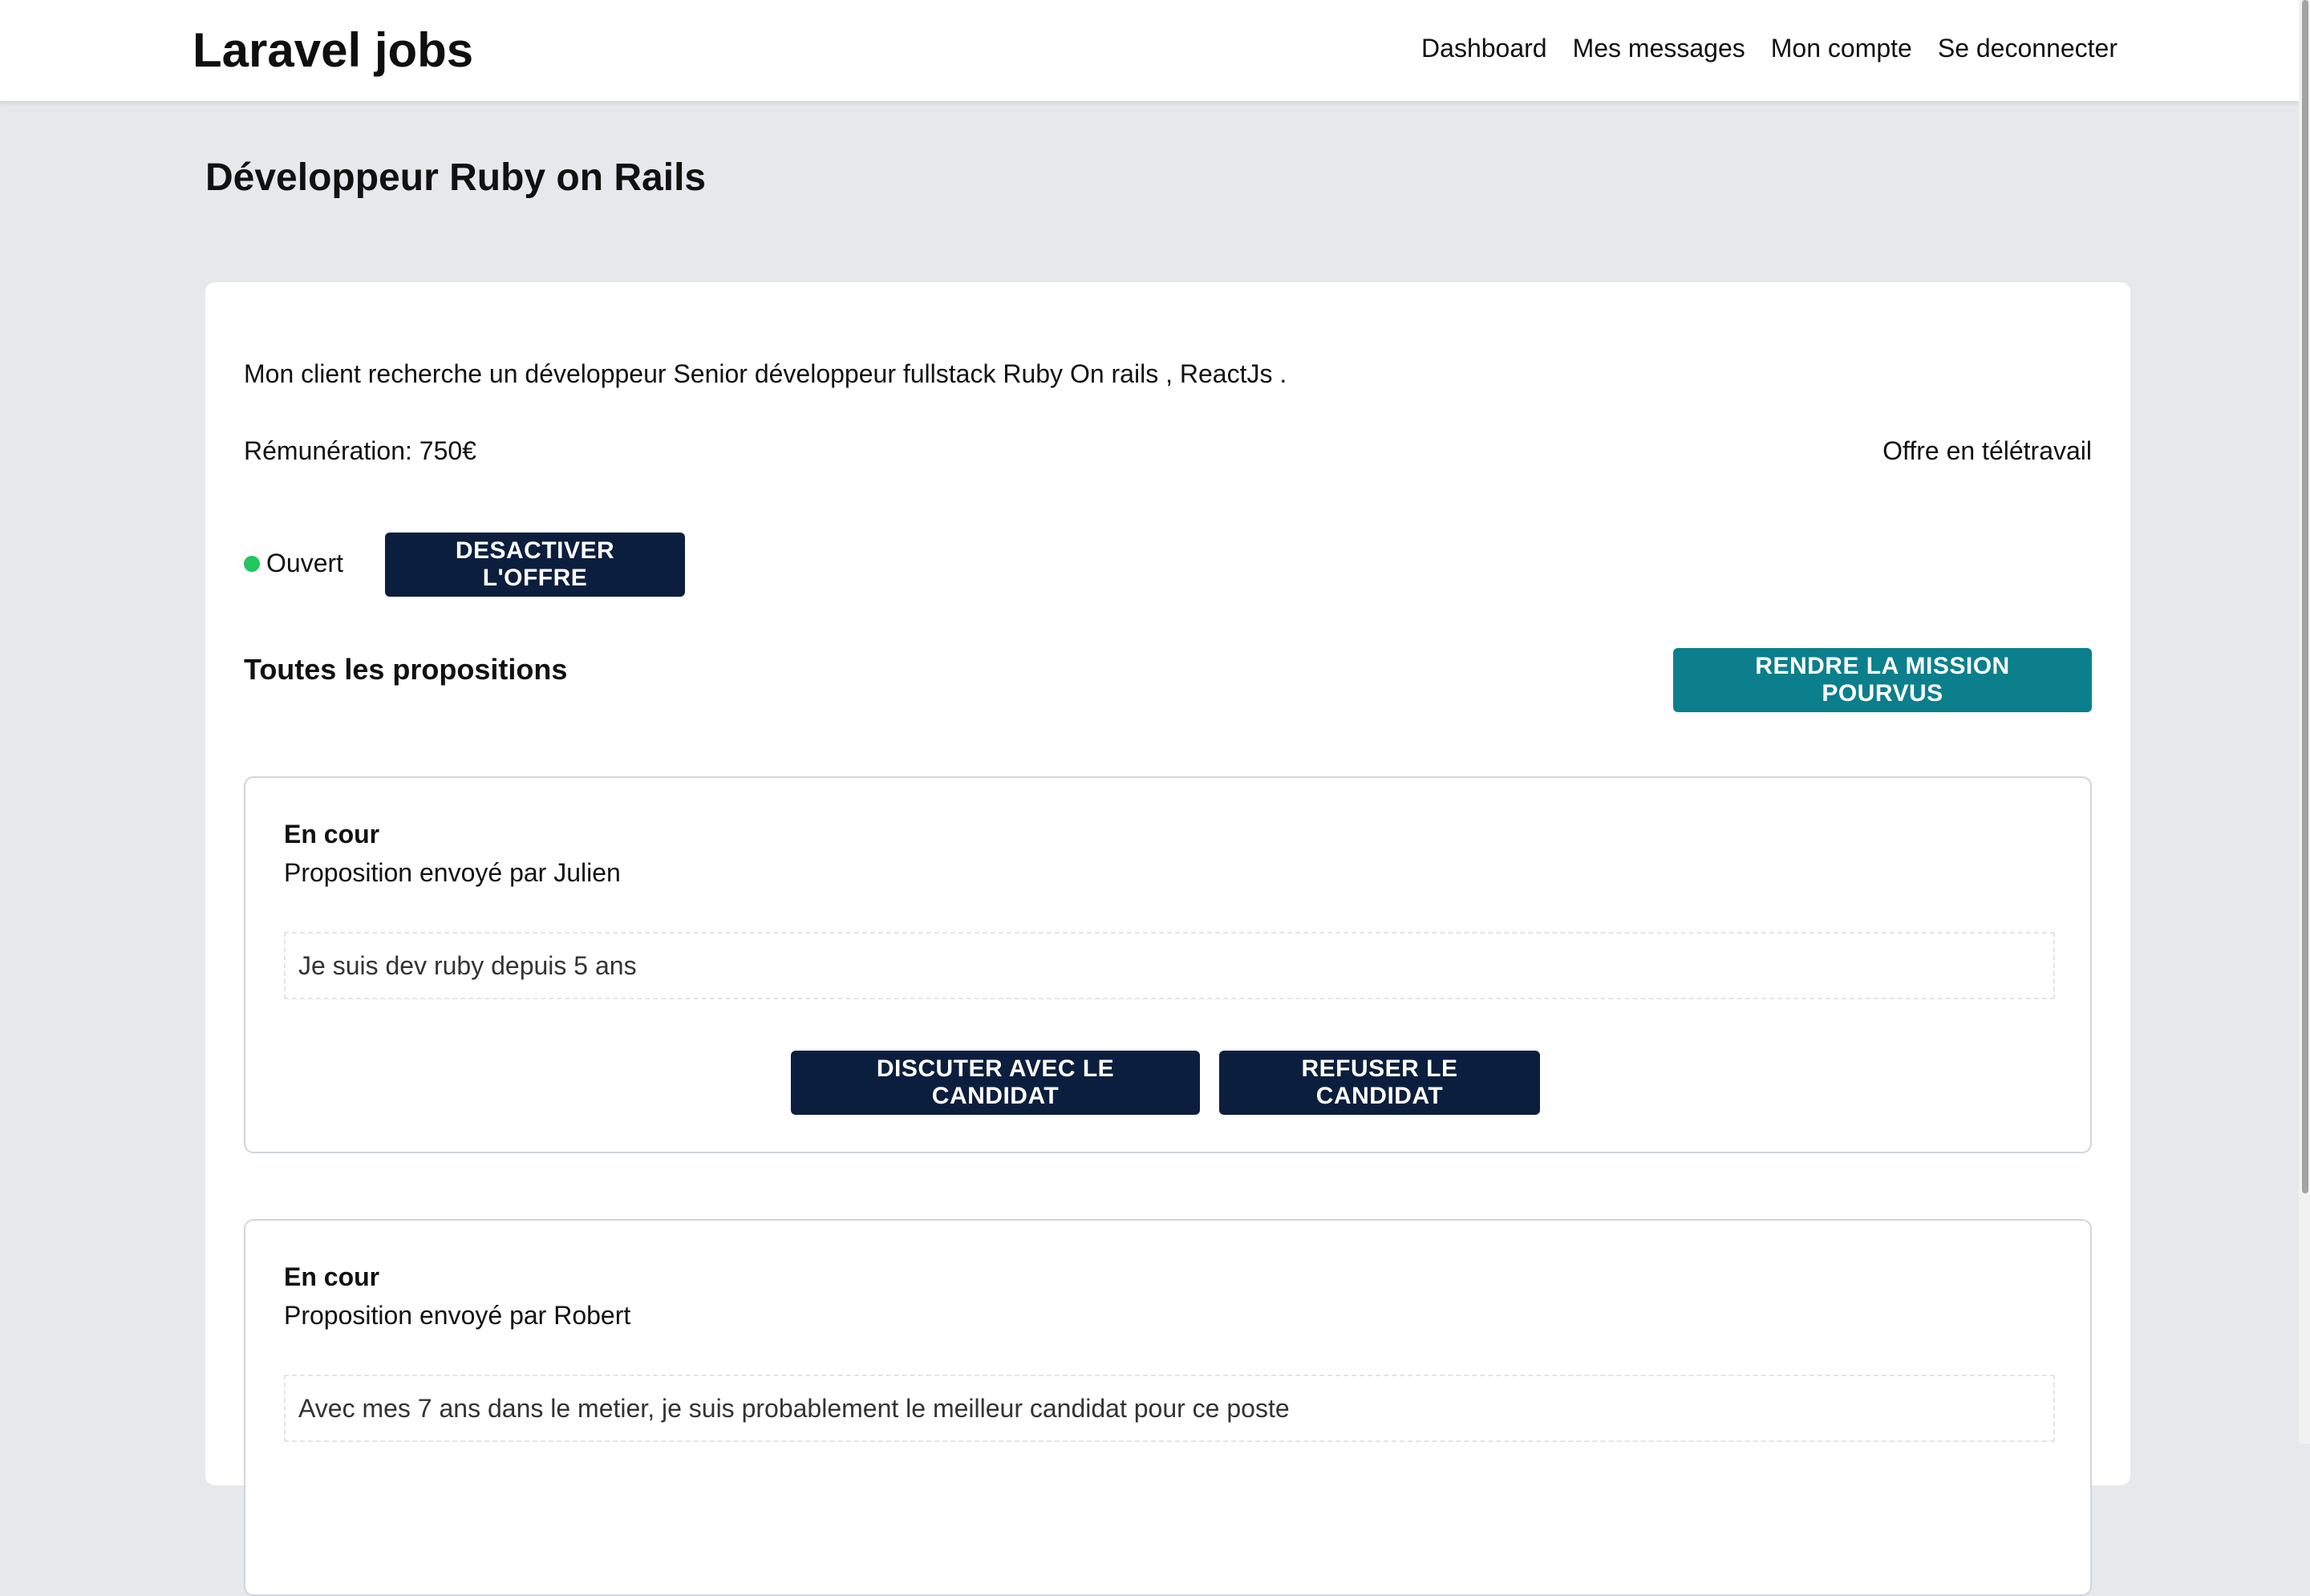  Describe the element at coordinates (1882, 680) in the screenshot. I see `fulfill-mission-button: RENDRE LA MISSION POURVUS` at that location.